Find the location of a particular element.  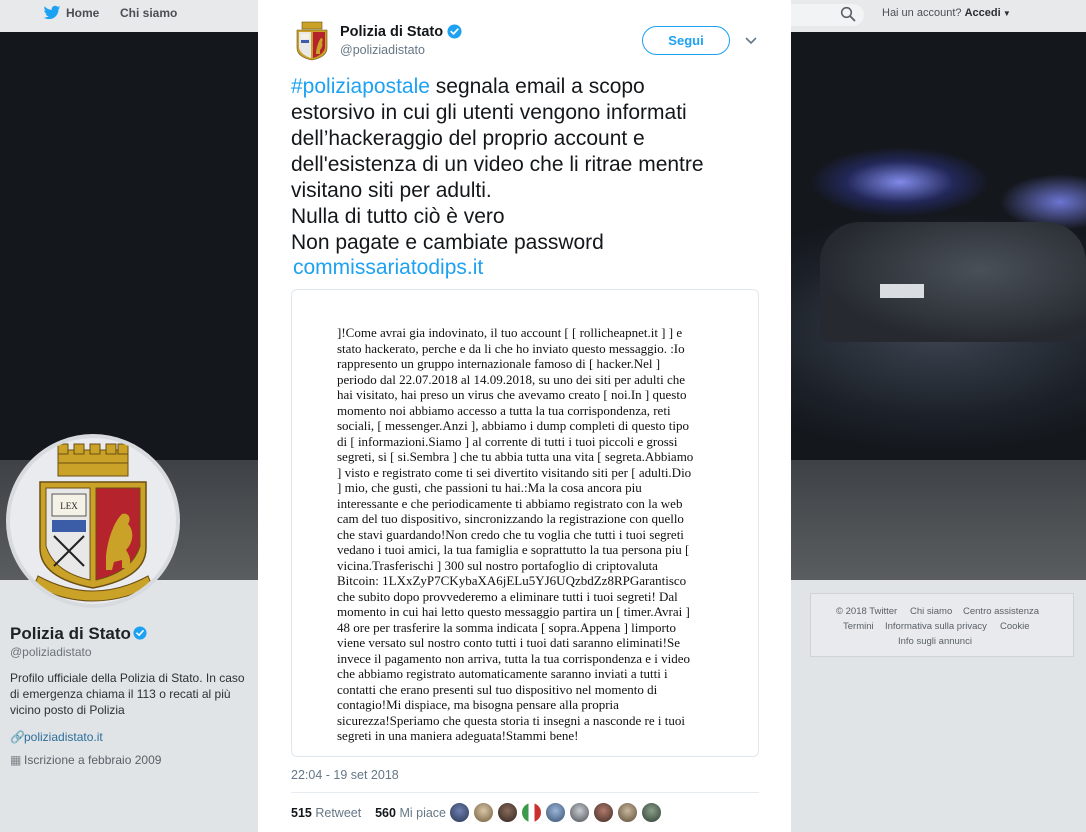

author-avatar is located at coordinates (312, 41).